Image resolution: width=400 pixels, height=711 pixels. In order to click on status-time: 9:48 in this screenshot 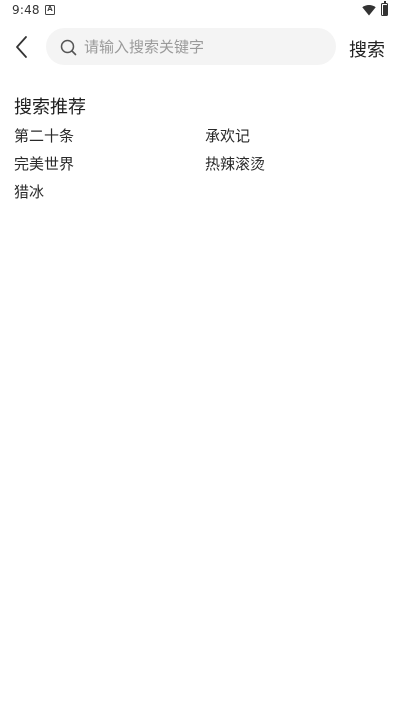, I will do `click(26, 10)`.